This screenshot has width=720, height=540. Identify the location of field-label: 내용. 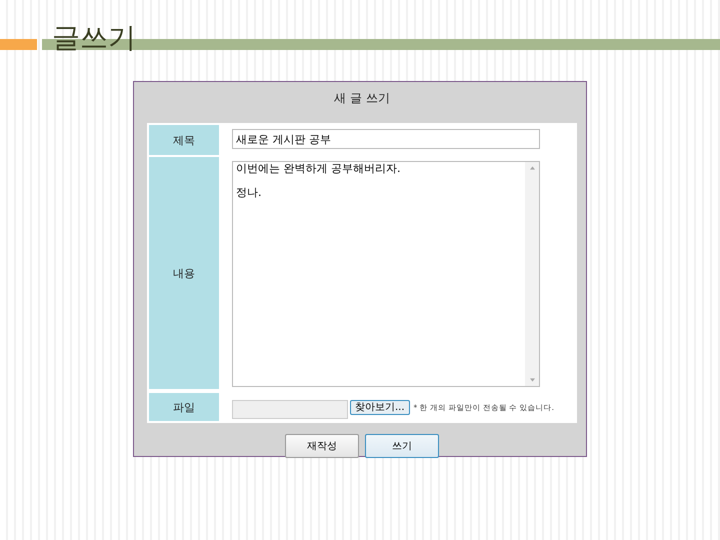
(184, 273).